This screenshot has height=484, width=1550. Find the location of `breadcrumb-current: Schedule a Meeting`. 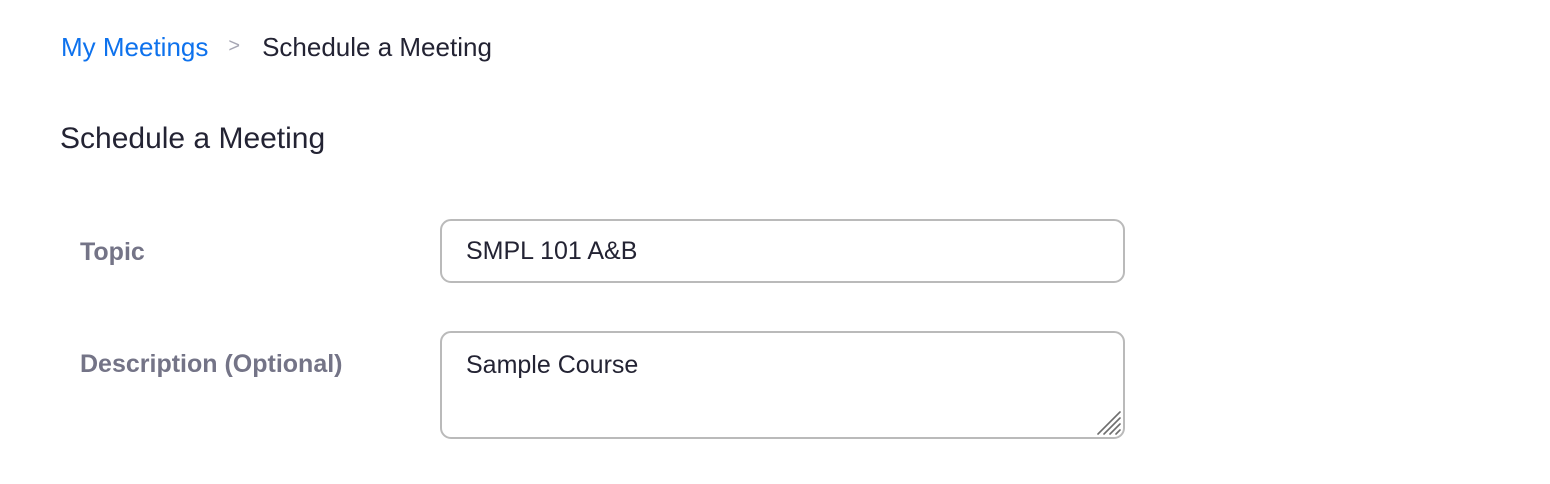

breadcrumb-current: Schedule a Meeting is located at coordinates (377, 46).